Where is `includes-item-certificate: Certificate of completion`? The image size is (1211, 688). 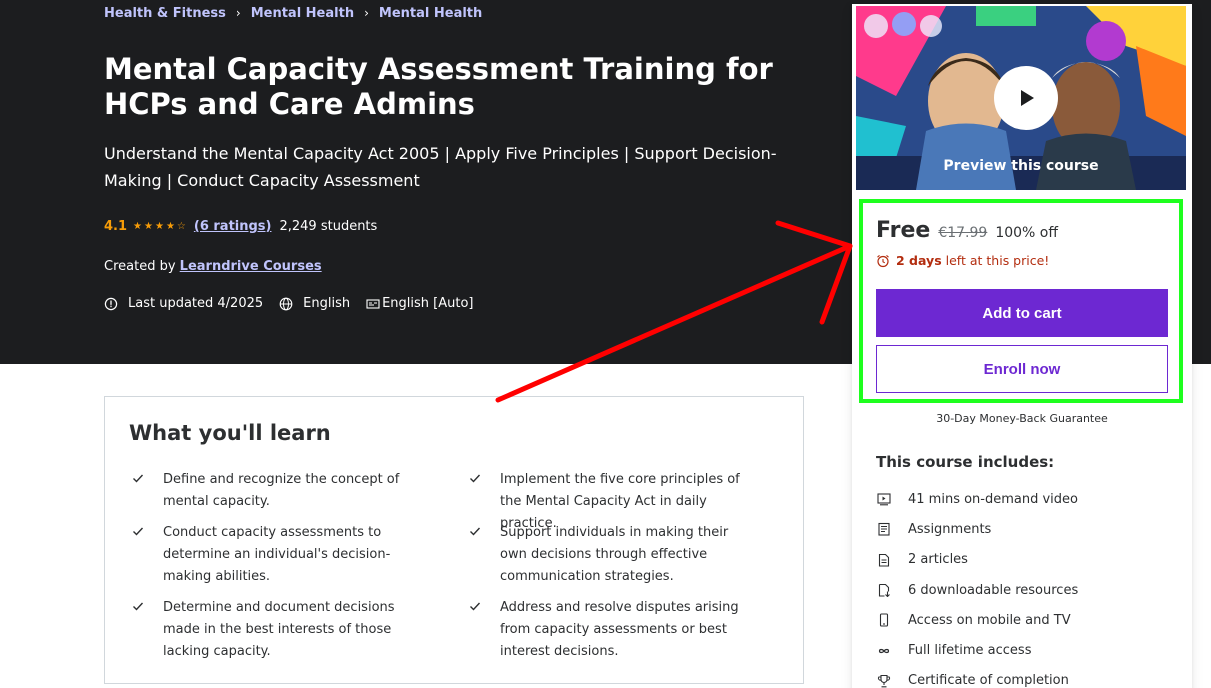 includes-item-certificate: Certificate of completion is located at coordinates (977, 677).